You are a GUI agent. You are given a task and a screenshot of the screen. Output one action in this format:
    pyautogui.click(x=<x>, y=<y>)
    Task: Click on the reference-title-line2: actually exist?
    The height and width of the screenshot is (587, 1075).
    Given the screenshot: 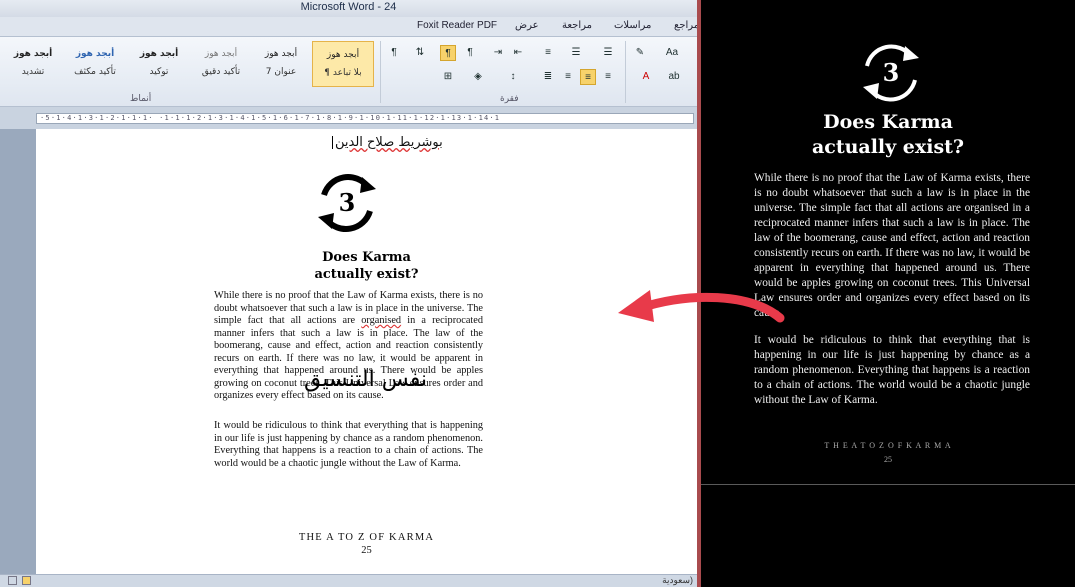 What is the action you would take?
    pyautogui.click(x=888, y=147)
    